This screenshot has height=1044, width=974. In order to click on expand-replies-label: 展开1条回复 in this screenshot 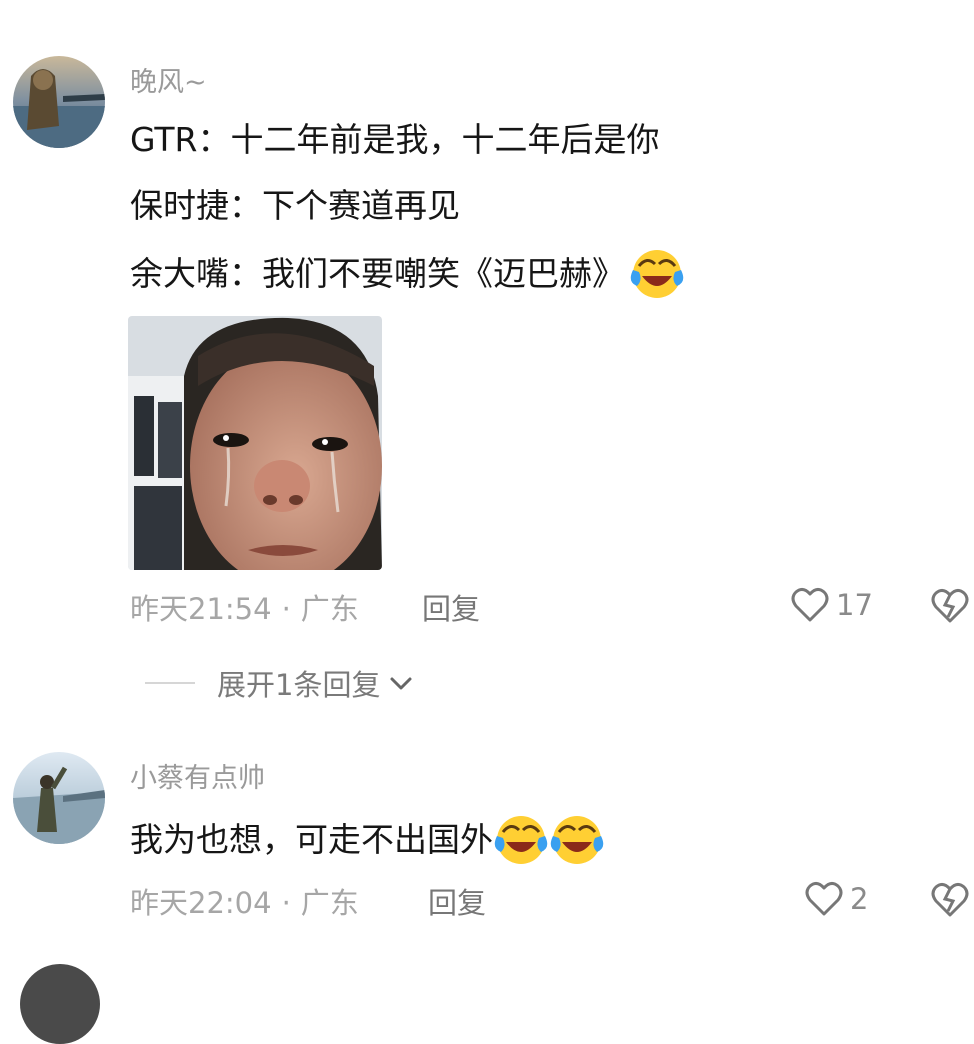, I will do `click(299, 685)`.